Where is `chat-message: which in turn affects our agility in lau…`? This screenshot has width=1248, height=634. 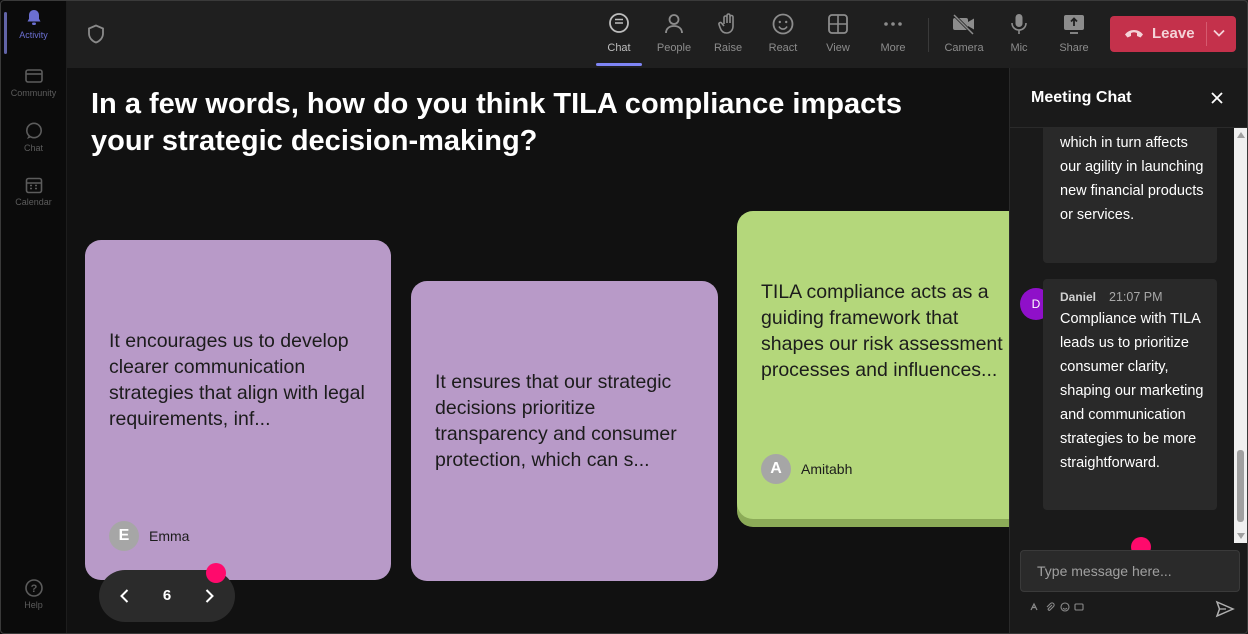
chat-message: which in turn affects our agility in lau… is located at coordinates (1130, 195).